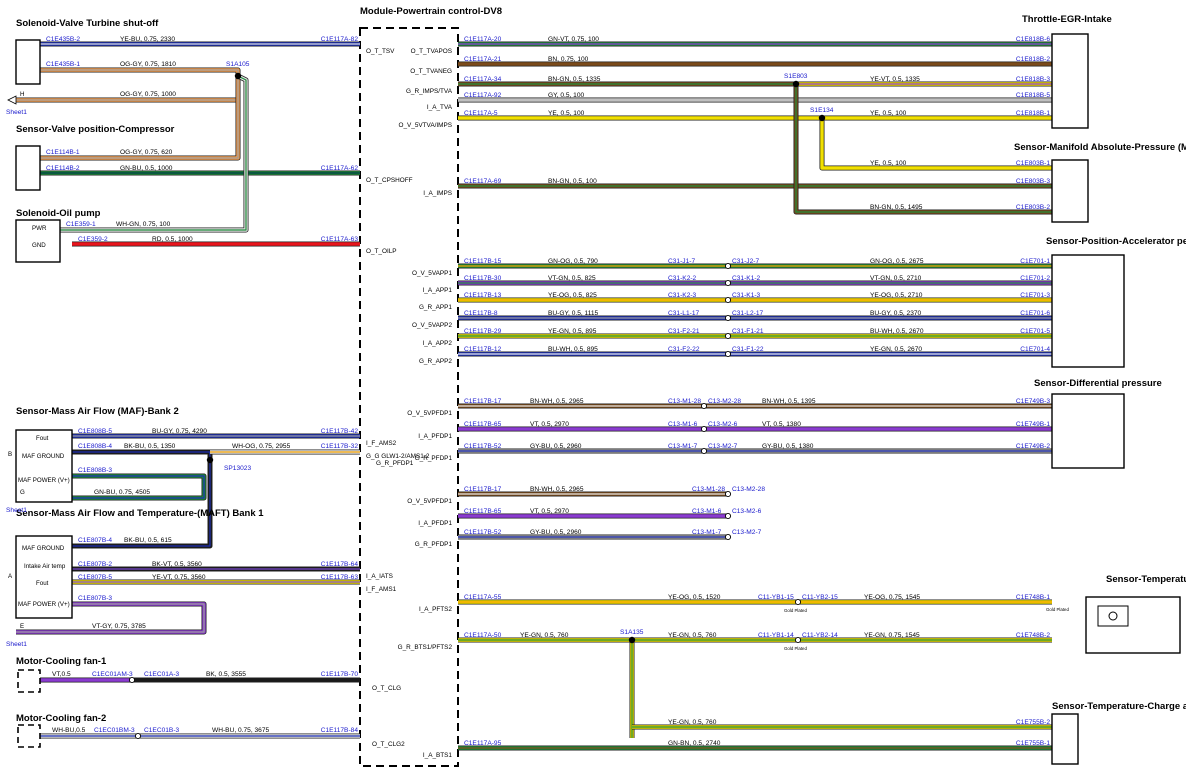  What do you see at coordinates (61, 674) in the screenshot?
I see `fan1-spec-0: VT,0.5` at bounding box center [61, 674].